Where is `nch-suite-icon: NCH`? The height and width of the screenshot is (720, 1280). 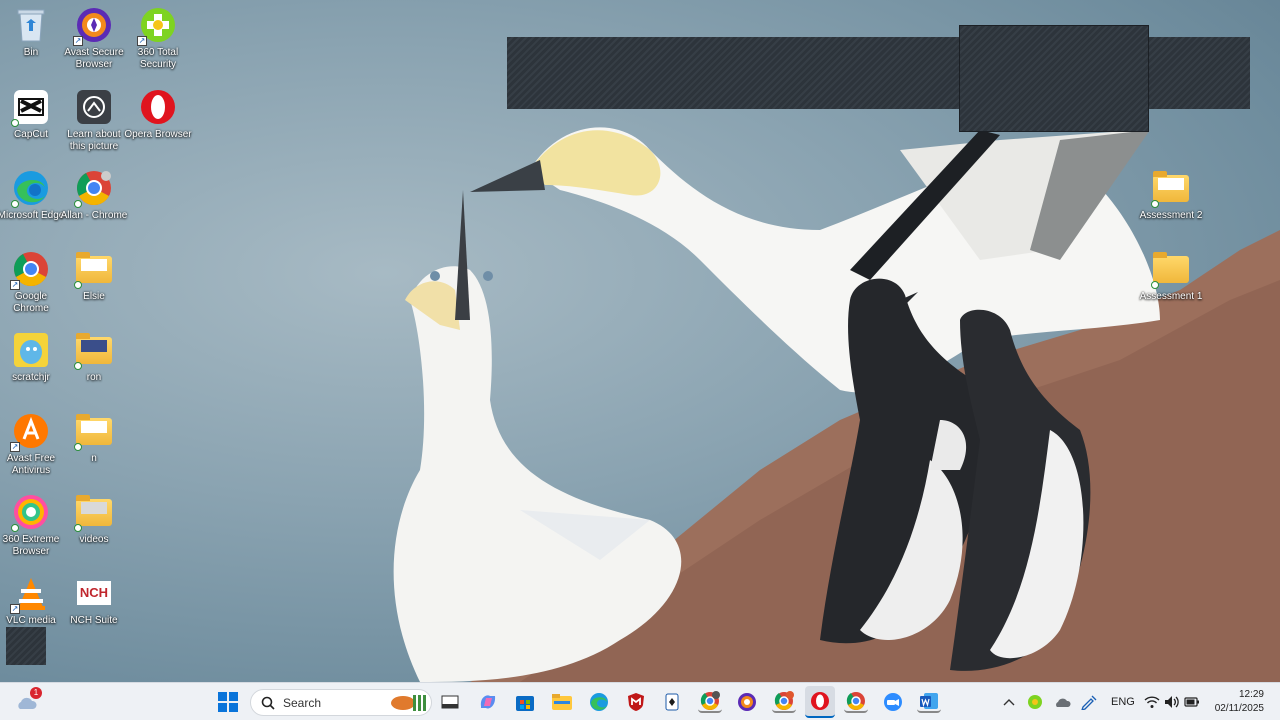 nch-suite-icon: NCH is located at coordinates (94, 593).